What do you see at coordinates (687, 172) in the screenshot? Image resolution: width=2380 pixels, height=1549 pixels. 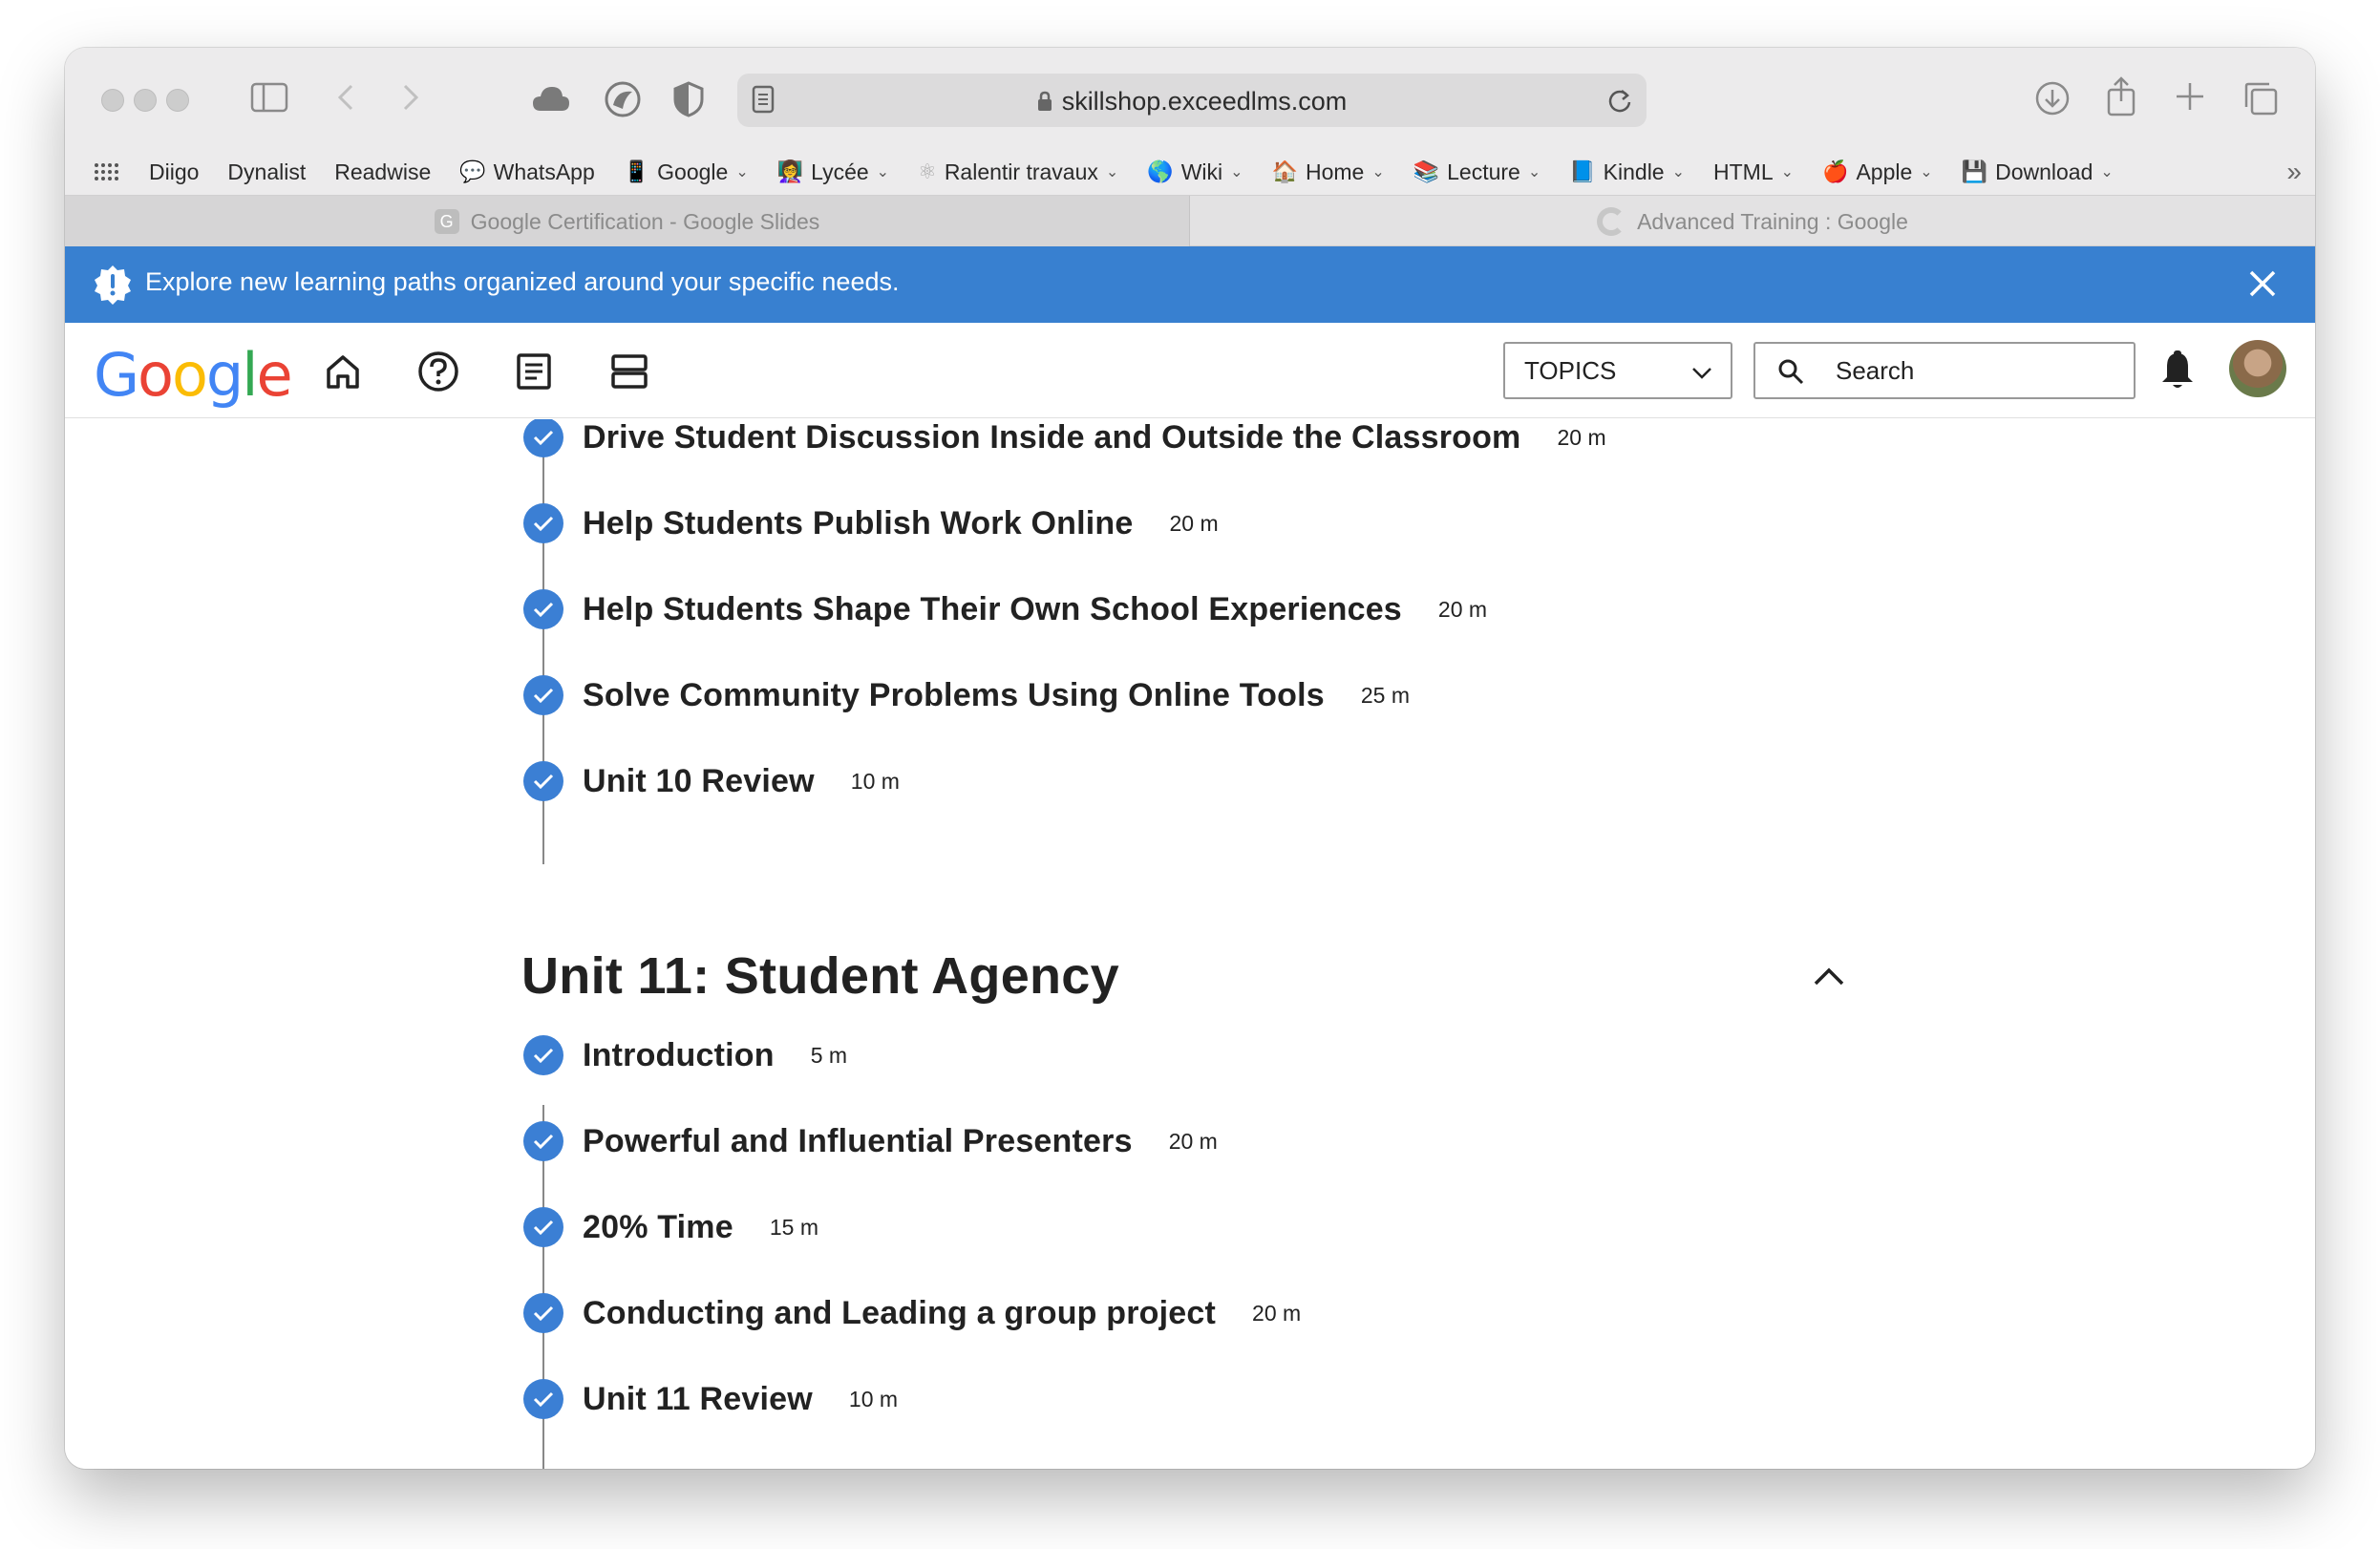 I see `bookmark-folder-google: 📱 Google ⌄` at bounding box center [687, 172].